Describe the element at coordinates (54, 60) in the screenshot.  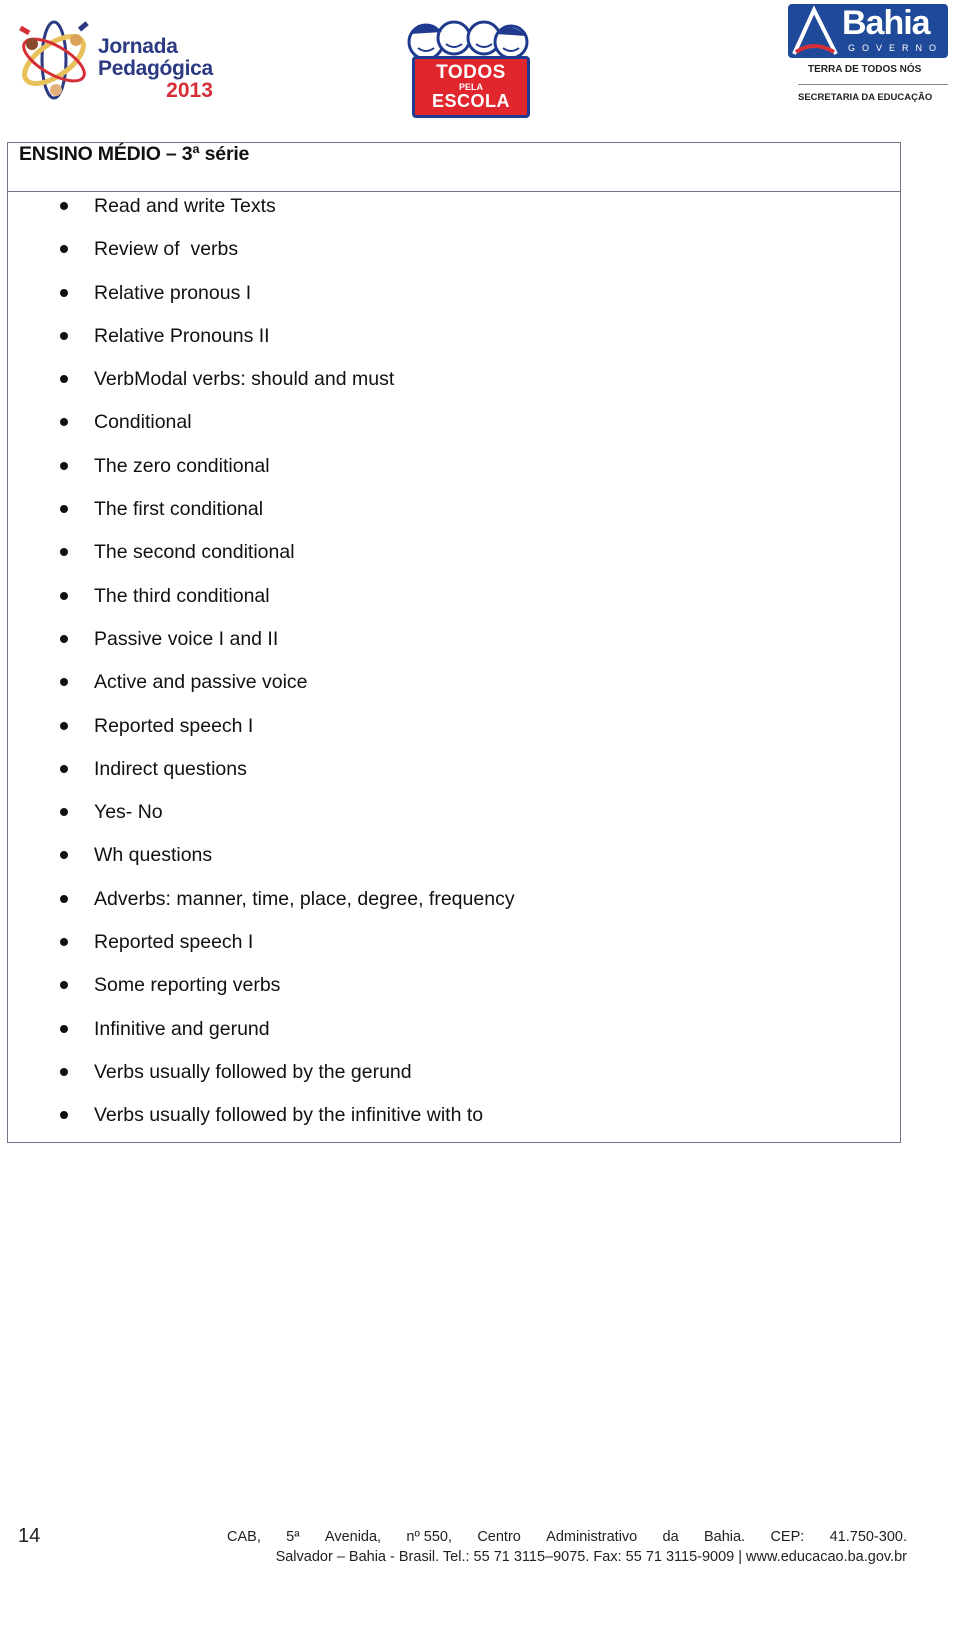
I see `atom-people-icon` at that location.